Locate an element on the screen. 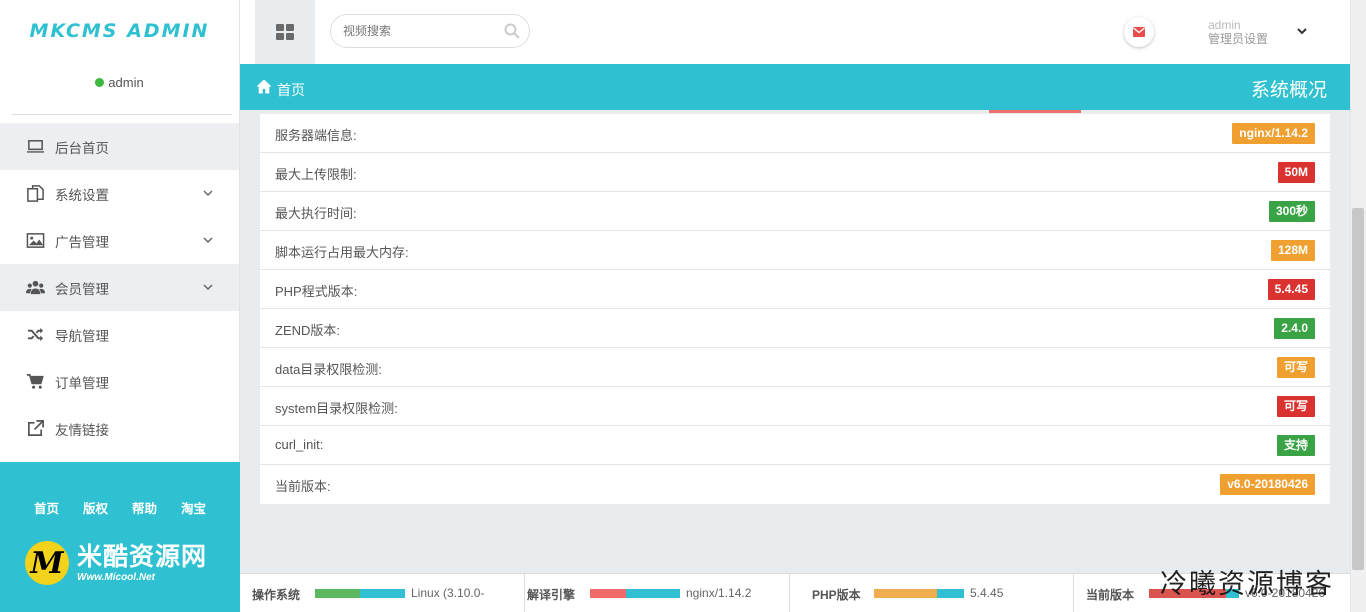 This screenshot has height=612, width=1366. cart-icon is located at coordinates (35, 381).